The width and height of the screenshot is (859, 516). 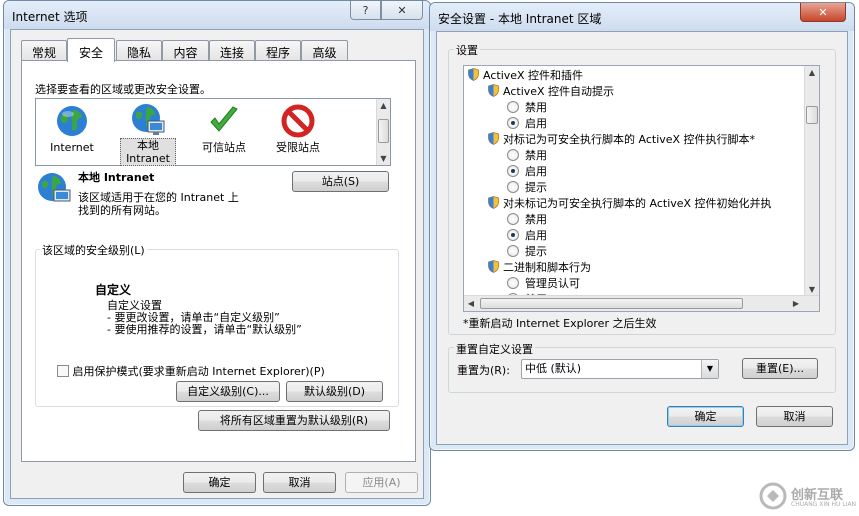 I want to click on watermark: 创新互联 CHUANG XIN HU LIAN, so click(x=808, y=496).